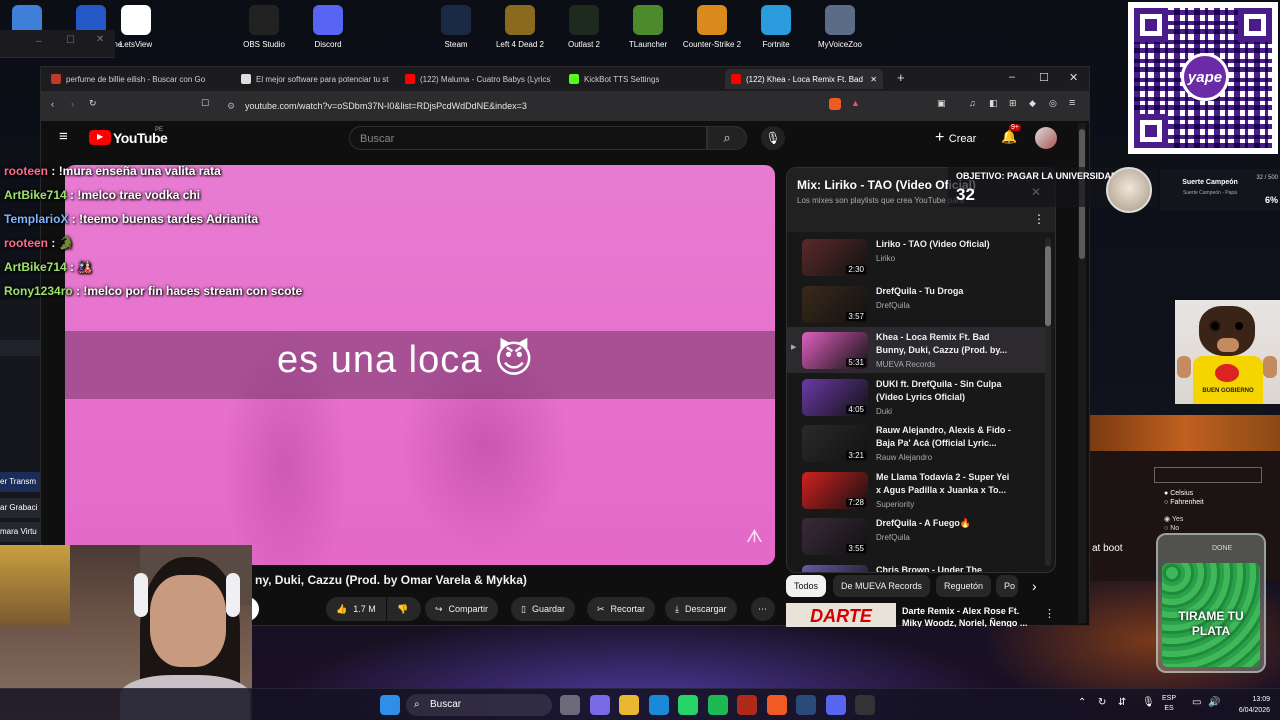 Image resolution: width=1280 pixels, height=720 pixels. Describe the element at coordinates (1013, 103) in the screenshot. I see `extensions-icon: ⊞` at that location.